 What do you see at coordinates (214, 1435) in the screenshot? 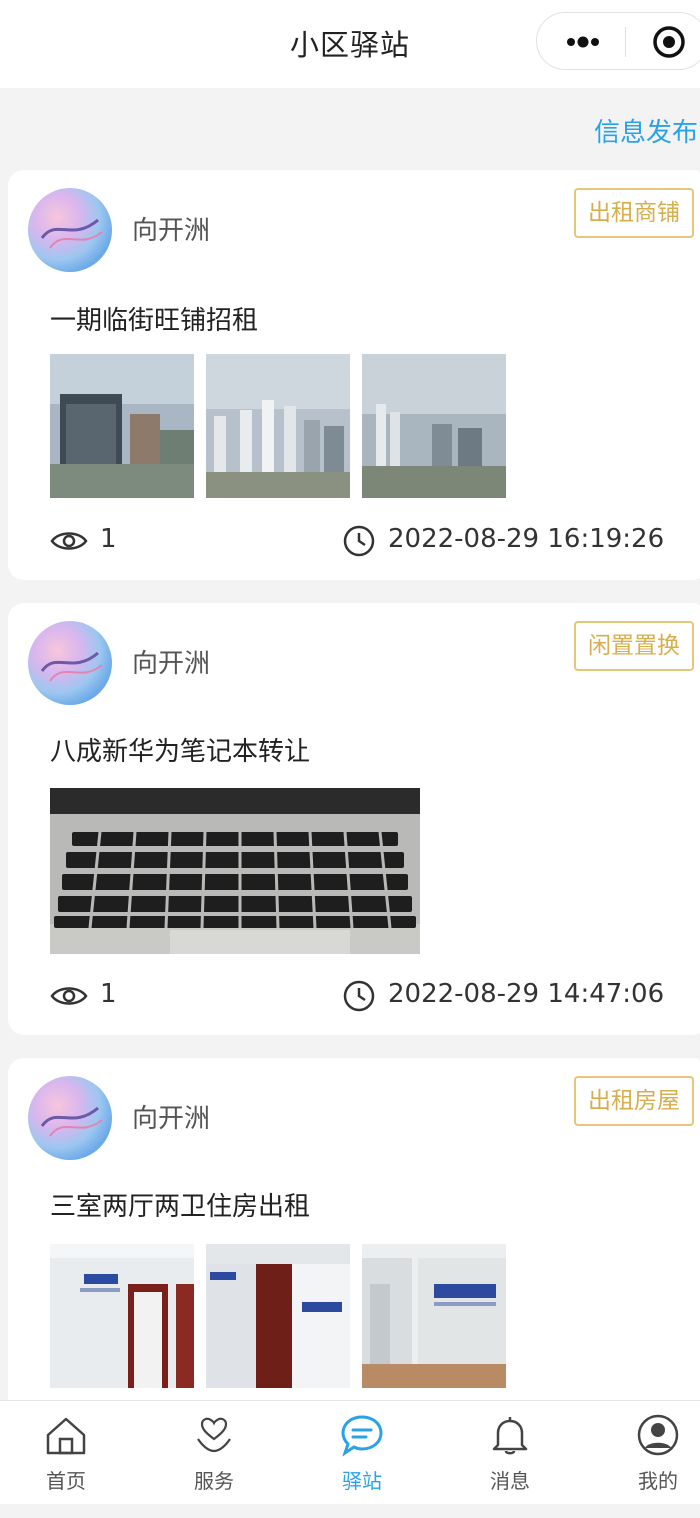
I see `heart-hand-icon` at bounding box center [214, 1435].